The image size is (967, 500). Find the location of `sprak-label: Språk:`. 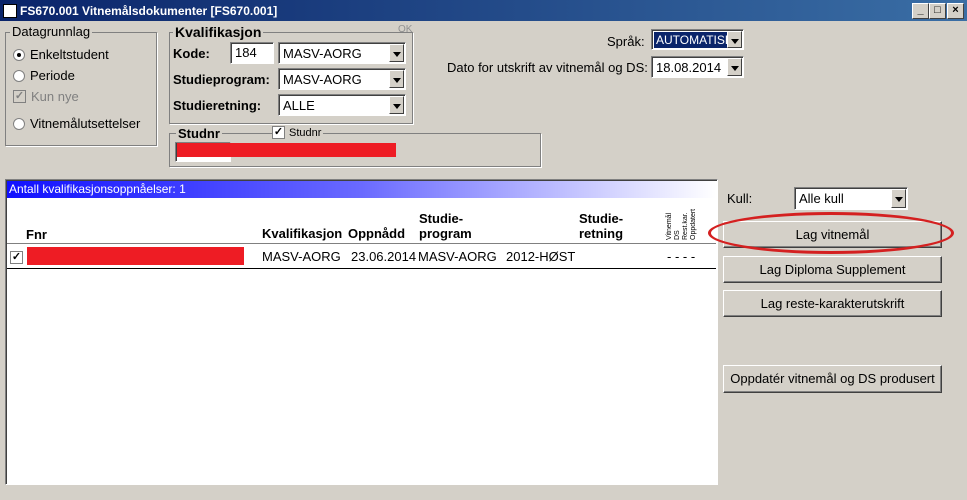

sprak-label: Språk: is located at coordinates (626, 41).